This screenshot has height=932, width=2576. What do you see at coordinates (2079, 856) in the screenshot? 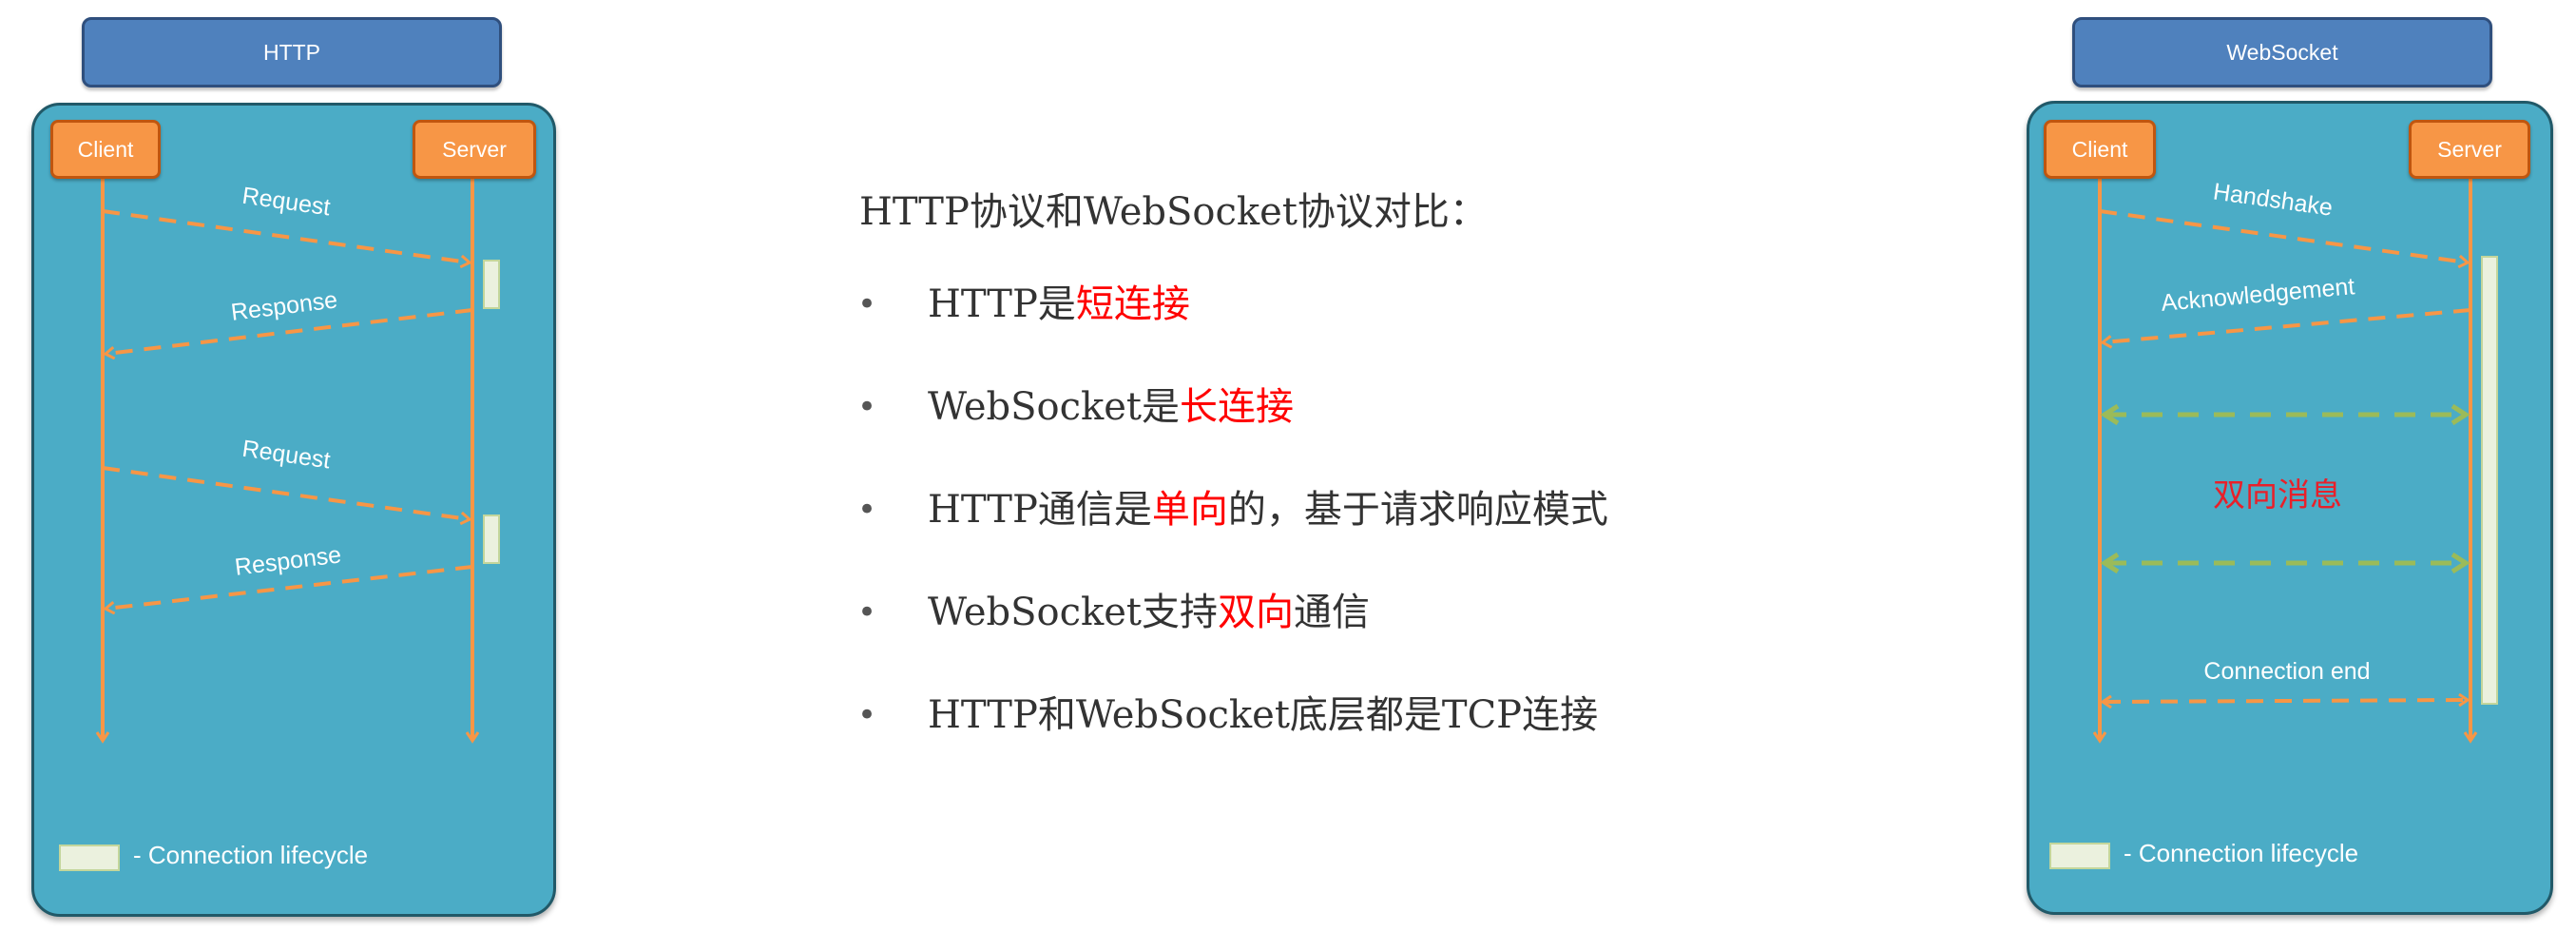
I see `ws-legend-swatch` at bounding box center [2079, 856].